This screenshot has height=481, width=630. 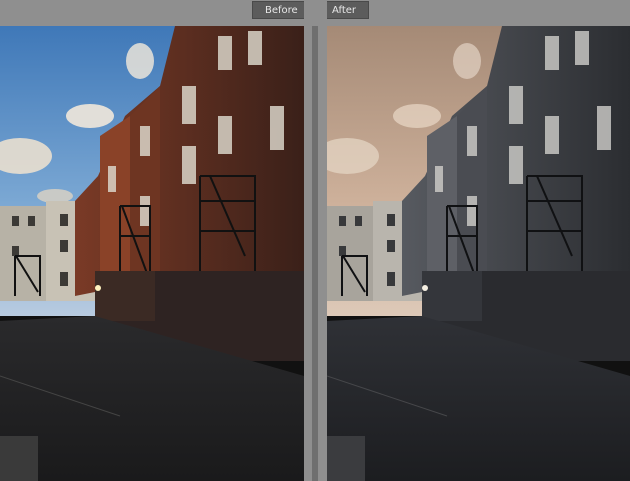 I want to click on before-label: Before, so click(x=281, y=10).